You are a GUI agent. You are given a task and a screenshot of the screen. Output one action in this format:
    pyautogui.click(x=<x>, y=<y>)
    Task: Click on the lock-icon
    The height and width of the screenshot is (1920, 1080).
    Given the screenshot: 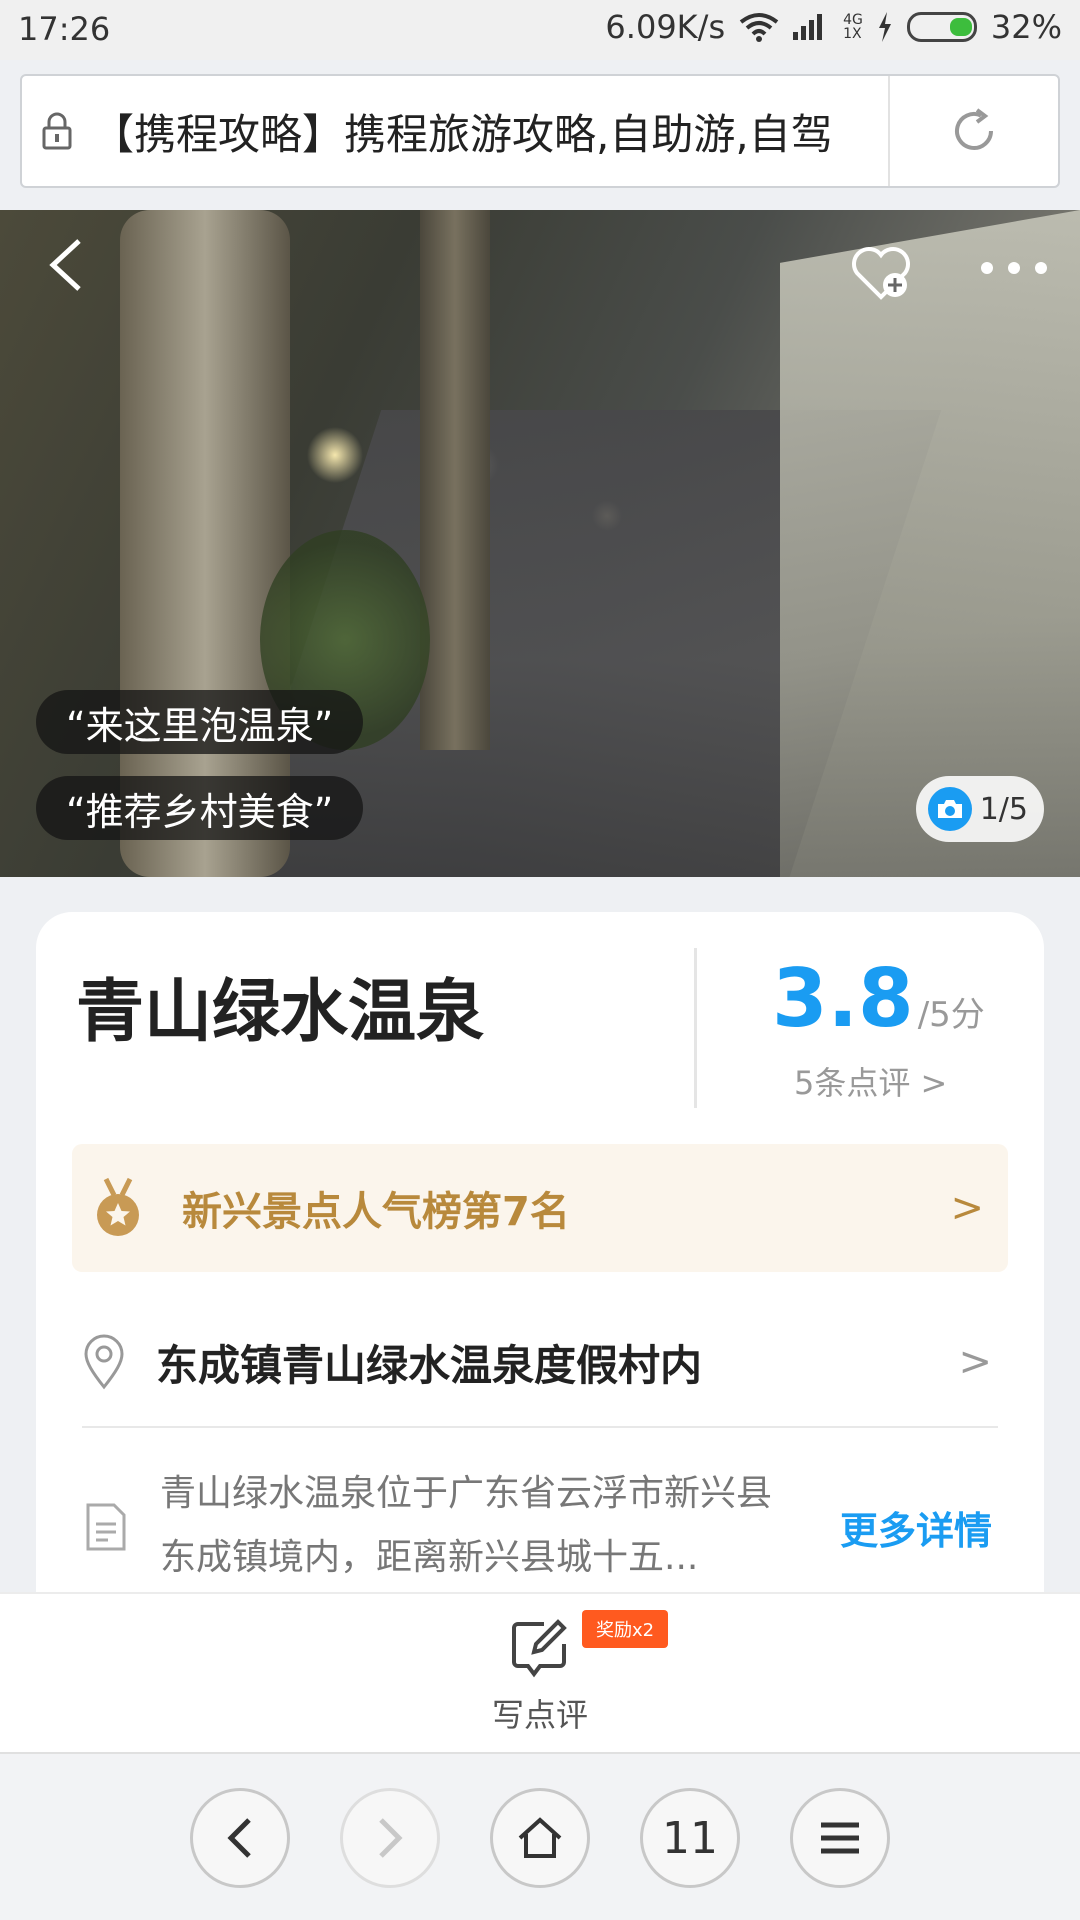 What is the action you would take?
    pyautogui.click(x=57, y=131)
    